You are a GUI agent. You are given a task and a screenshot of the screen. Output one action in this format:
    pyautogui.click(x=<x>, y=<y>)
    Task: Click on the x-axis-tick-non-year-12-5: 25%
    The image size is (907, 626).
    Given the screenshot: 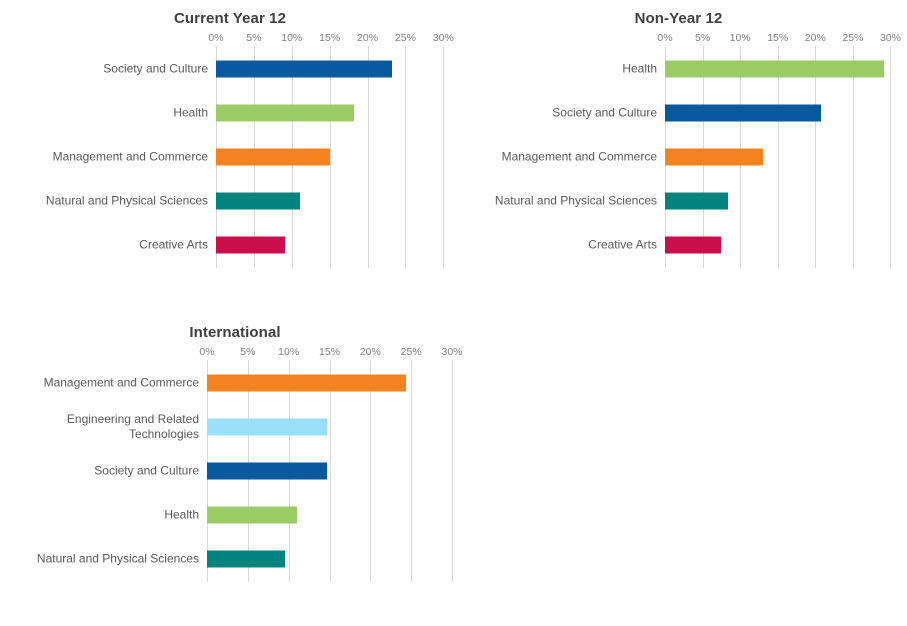 What is the action you would take?
    pyautogui.click(x=853, y=38)
    